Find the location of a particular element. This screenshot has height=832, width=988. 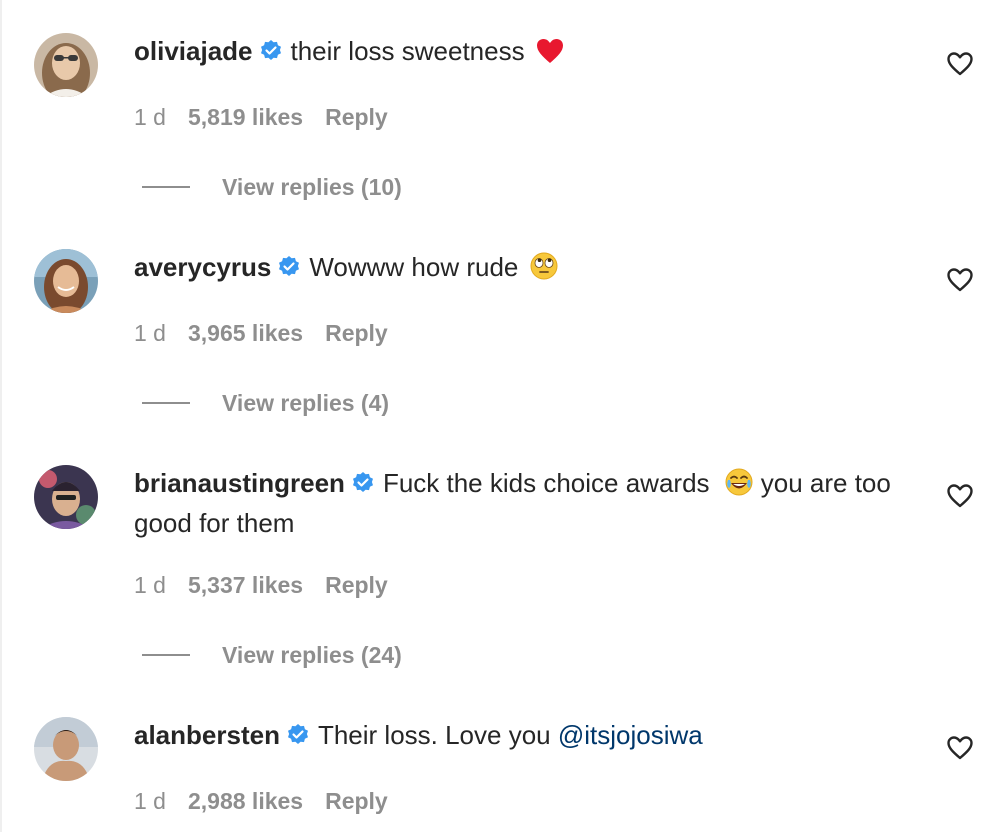

comment-meta: 1 d 5,337 likes Reply is located at coordinates (272, 585).